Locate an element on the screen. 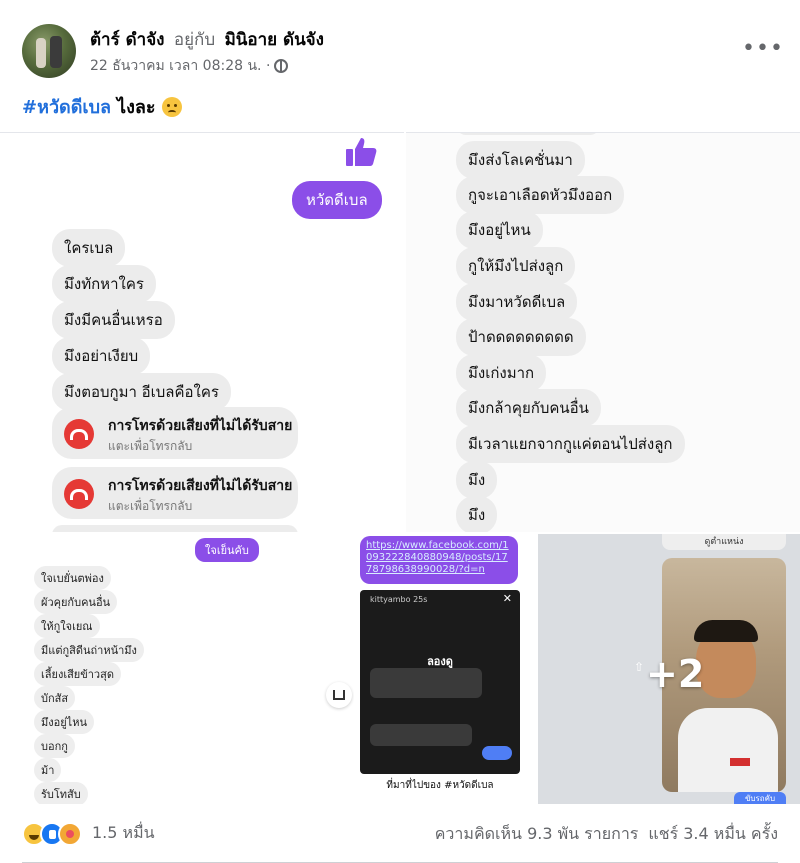 Image resolution: width=800 pixels, height=863 pixels. chat-message: ให้กูใจเยณ is located at coordinates (67, 626).